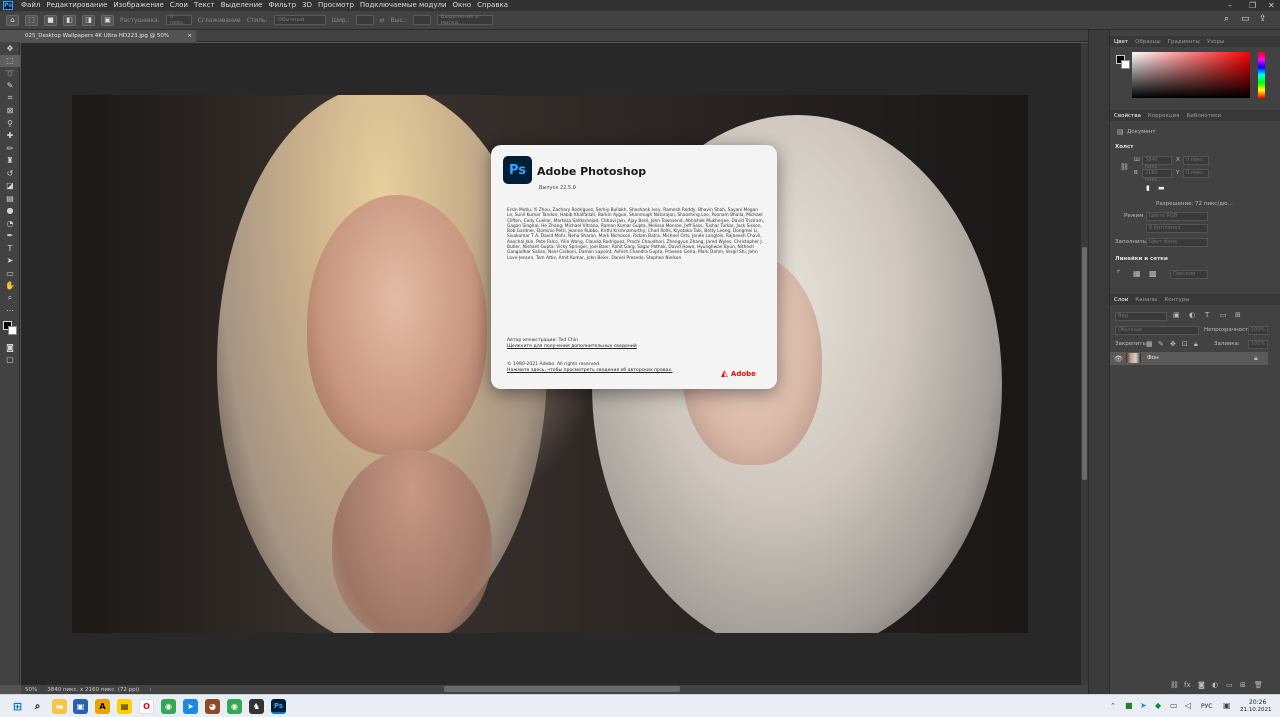 This screenshot has height=717, width=1280. Describe the element at coordinates (1121, 300) in the screenshot. I see `tab-layers: Слои` at that location.